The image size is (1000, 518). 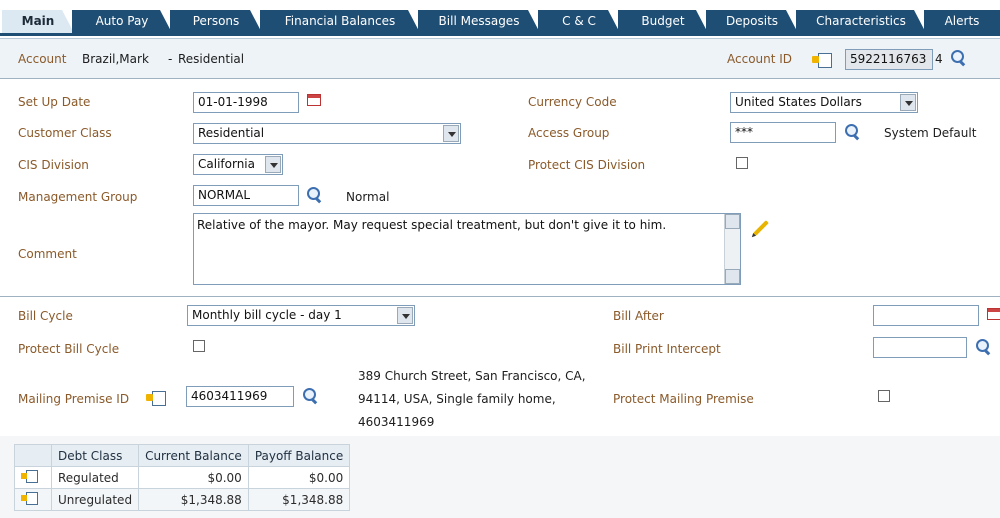 What do you see at coordinates (587, 165) in the screenshot?
I see `protect-cis-division-label: Protect CIS Division` at bounding box center [587, 165].